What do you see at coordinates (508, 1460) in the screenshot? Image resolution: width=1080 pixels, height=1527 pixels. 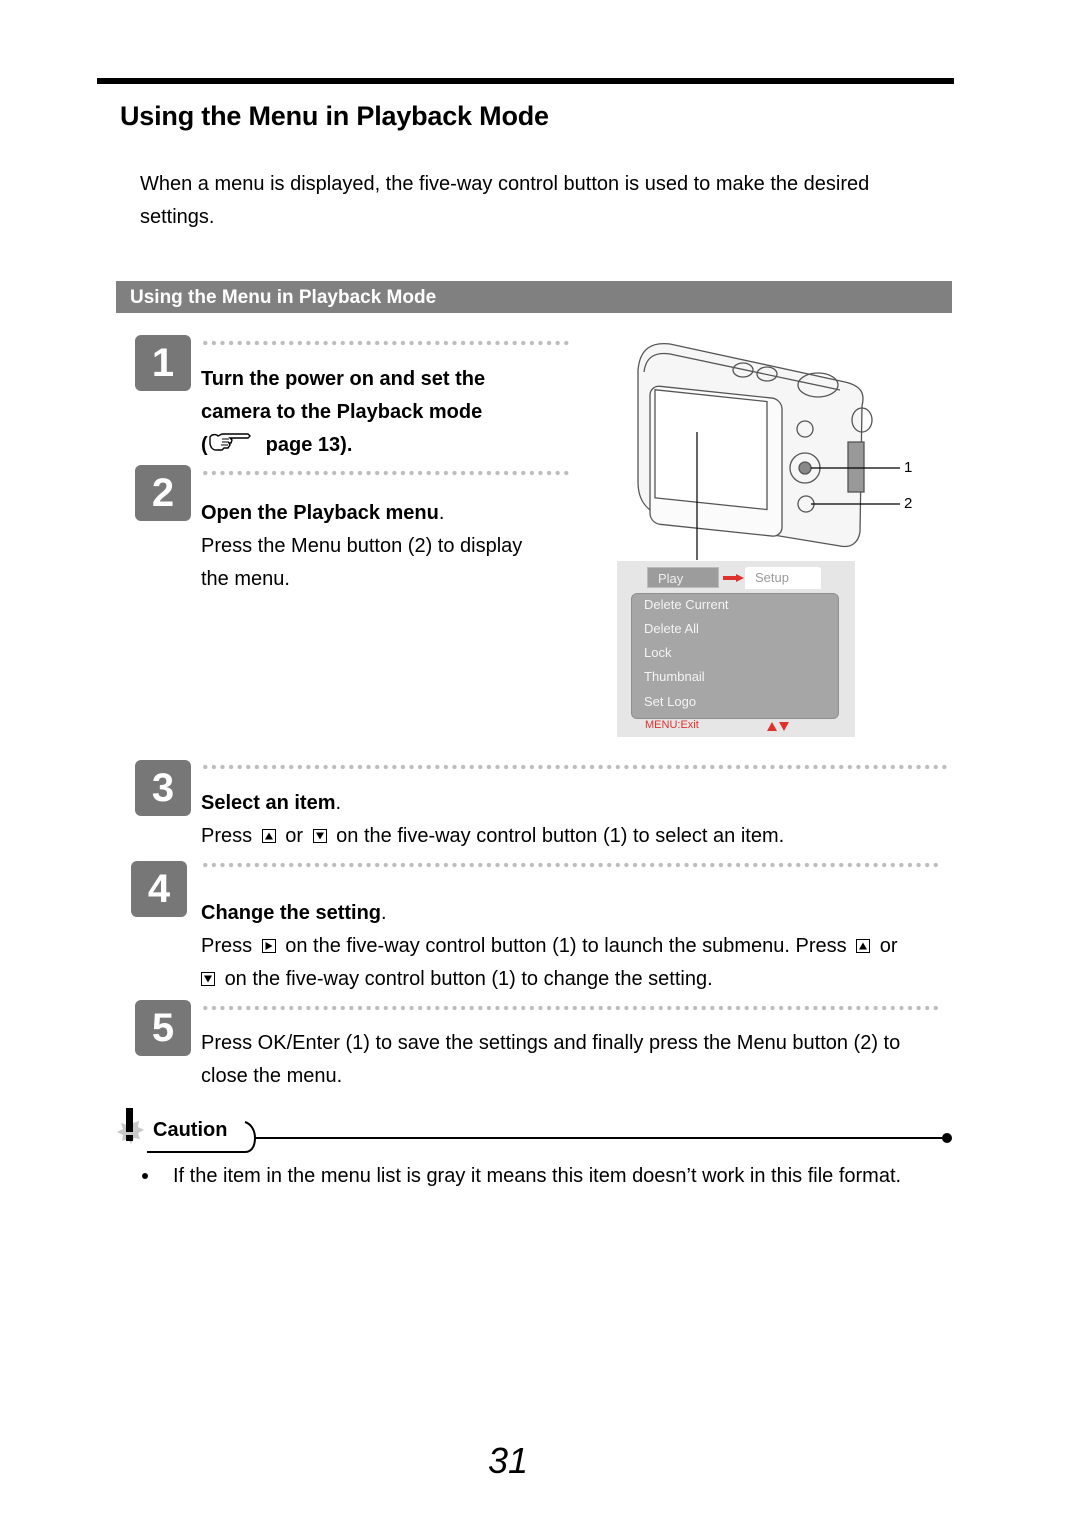 I see `page-number: 31` at bounding box center [508, 1460].